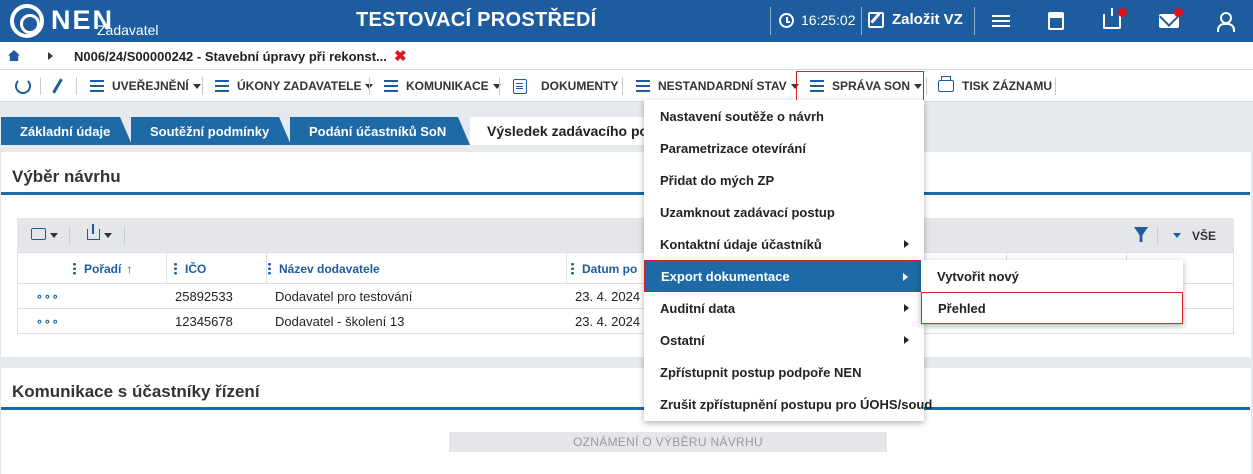 The width and height of the screenshot is (1253, 474). I want to click on tab-soutezni-podminky: Soutěžní podmínky, so click(211, 131).